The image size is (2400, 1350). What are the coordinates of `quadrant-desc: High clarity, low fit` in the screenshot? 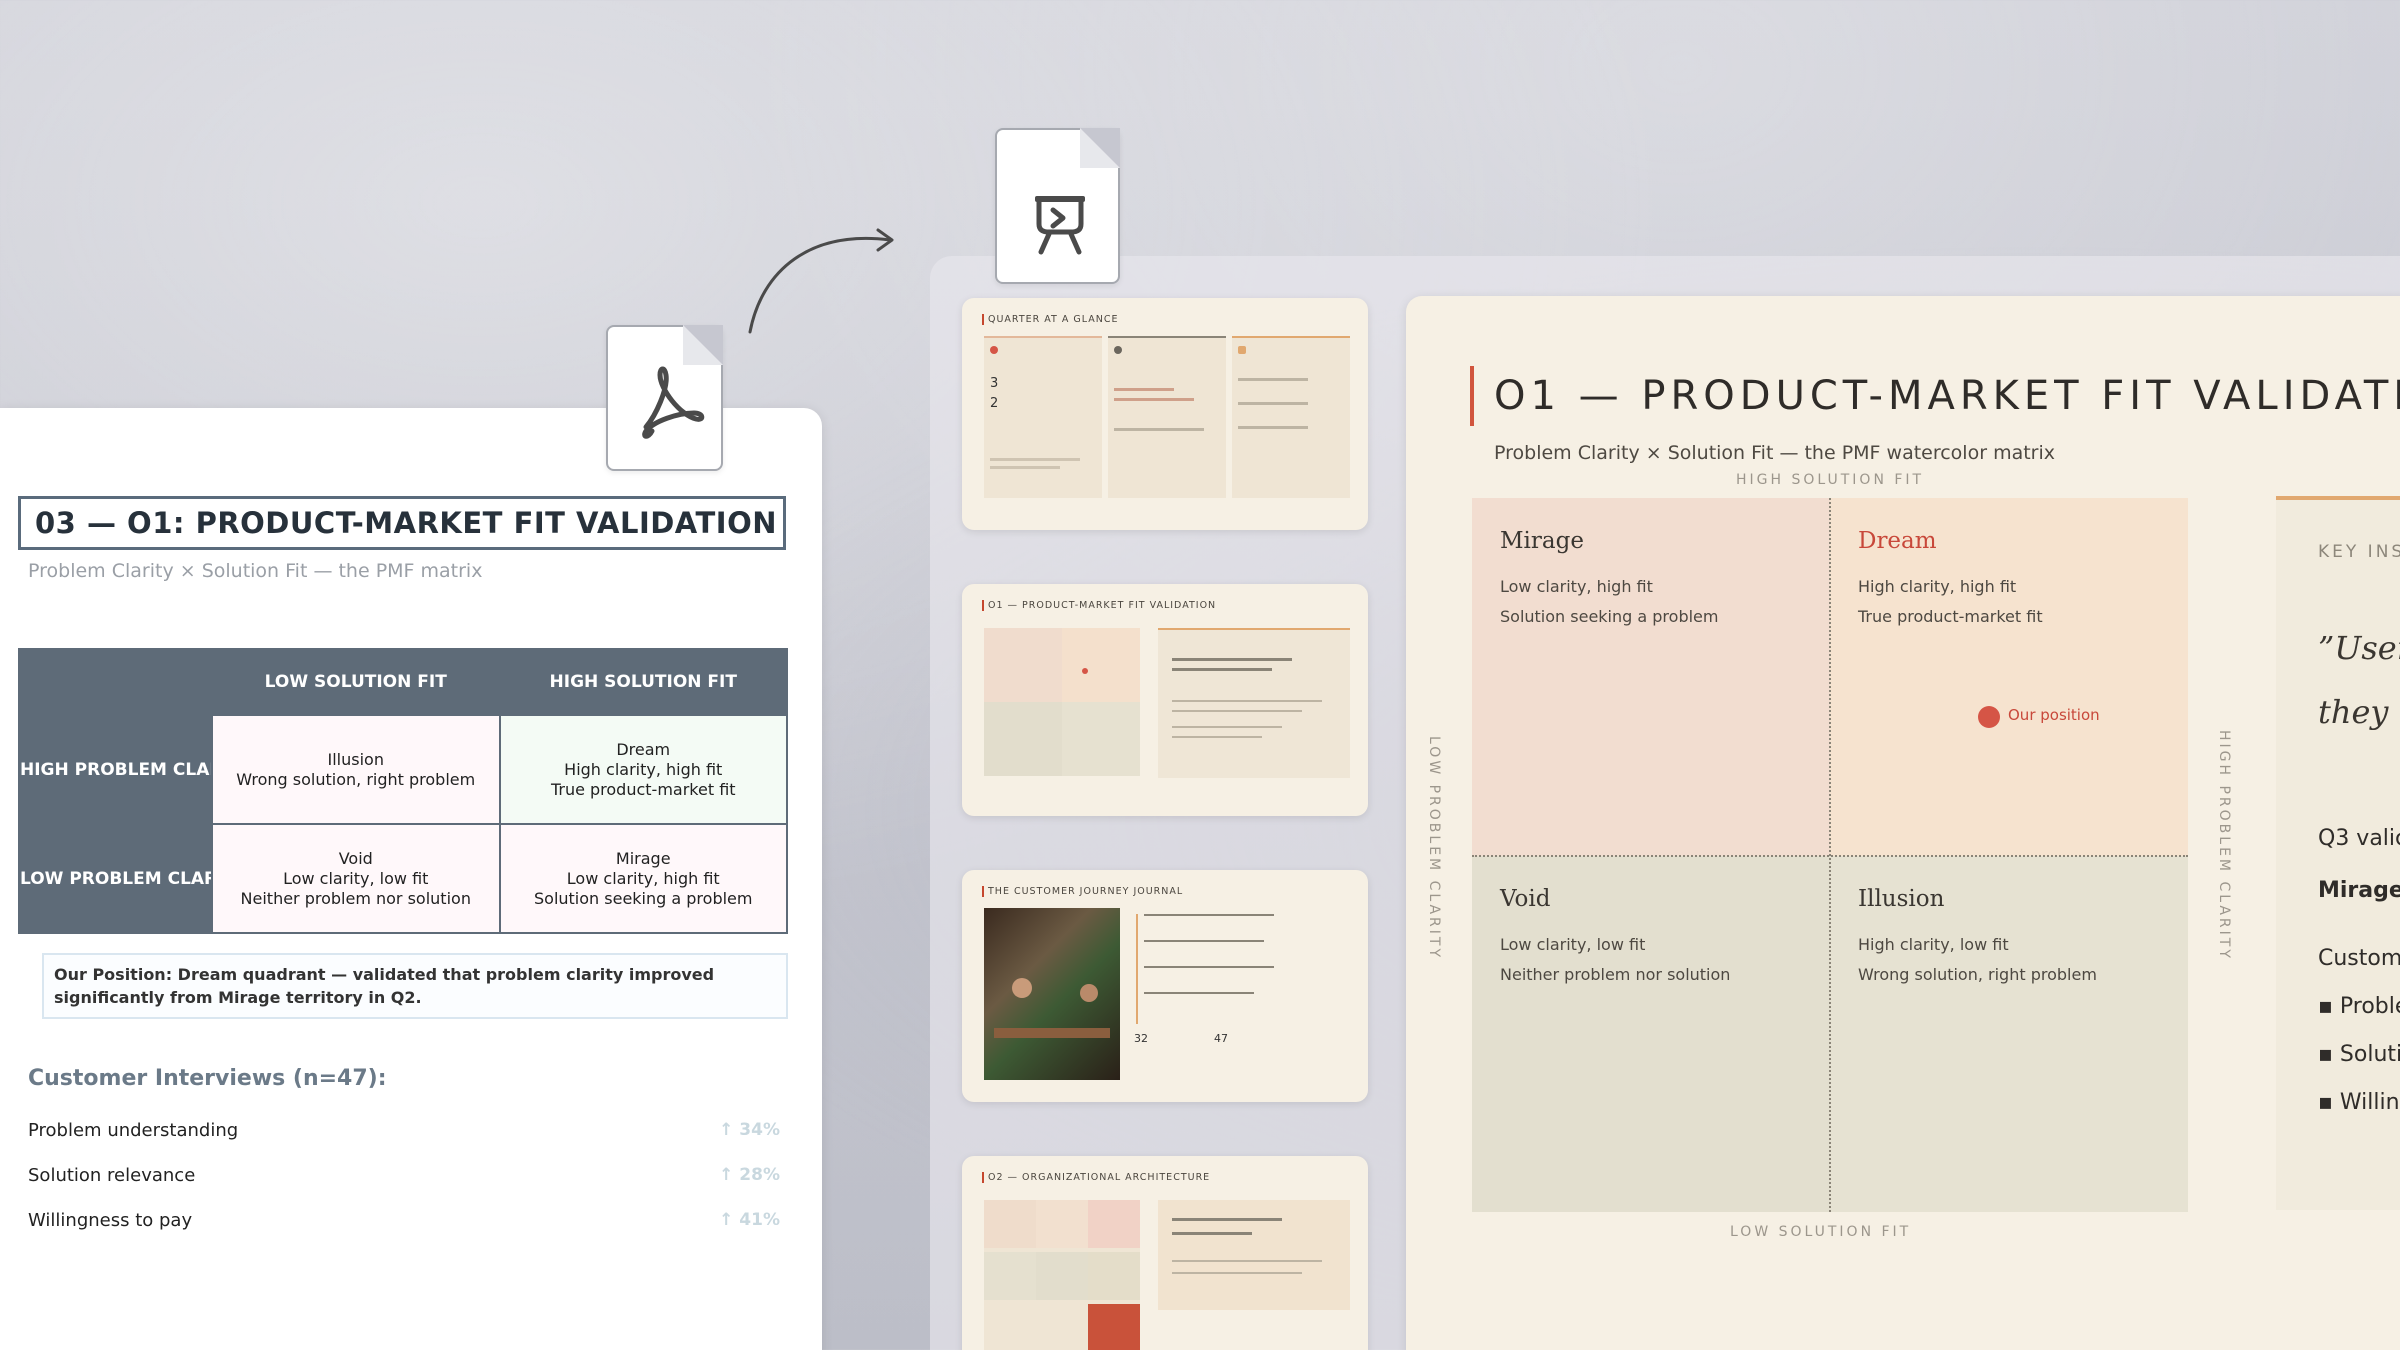 It's located at (1933, 944).